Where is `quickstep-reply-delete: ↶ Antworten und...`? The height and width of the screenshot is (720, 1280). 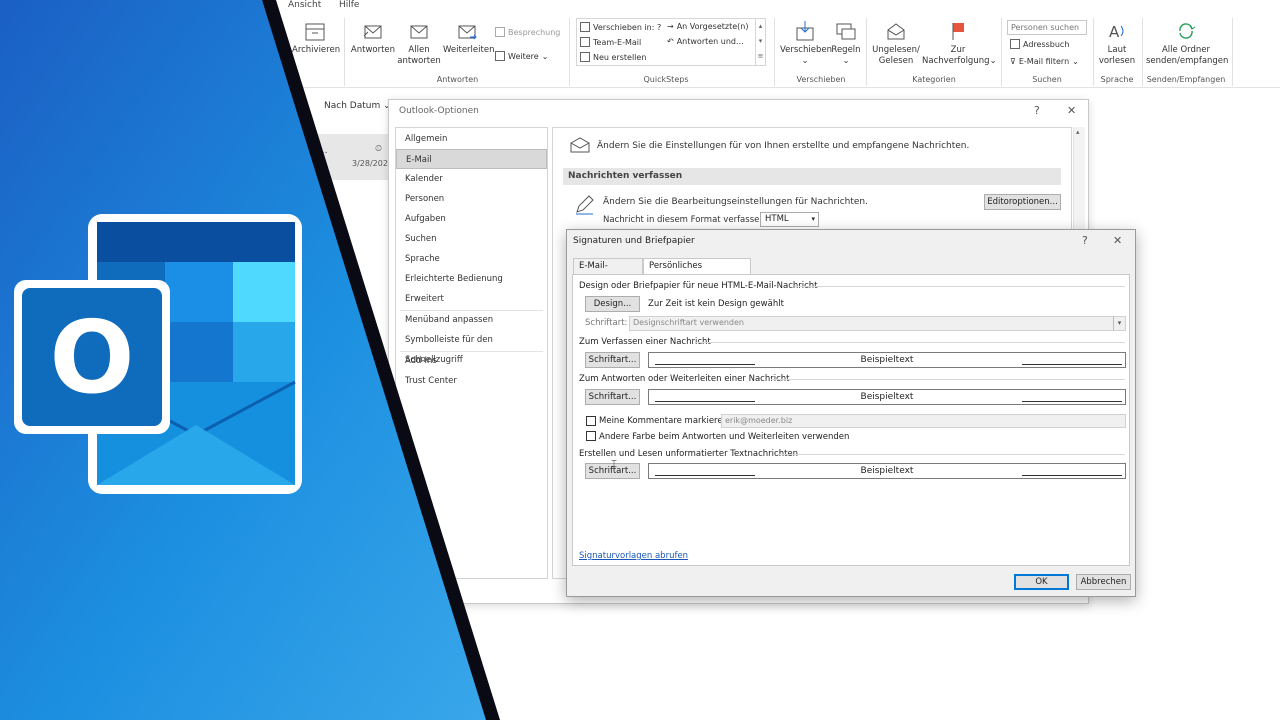
quickstep-reply-delete: ↶ Antworten und... is located at coordinates (705, 41).